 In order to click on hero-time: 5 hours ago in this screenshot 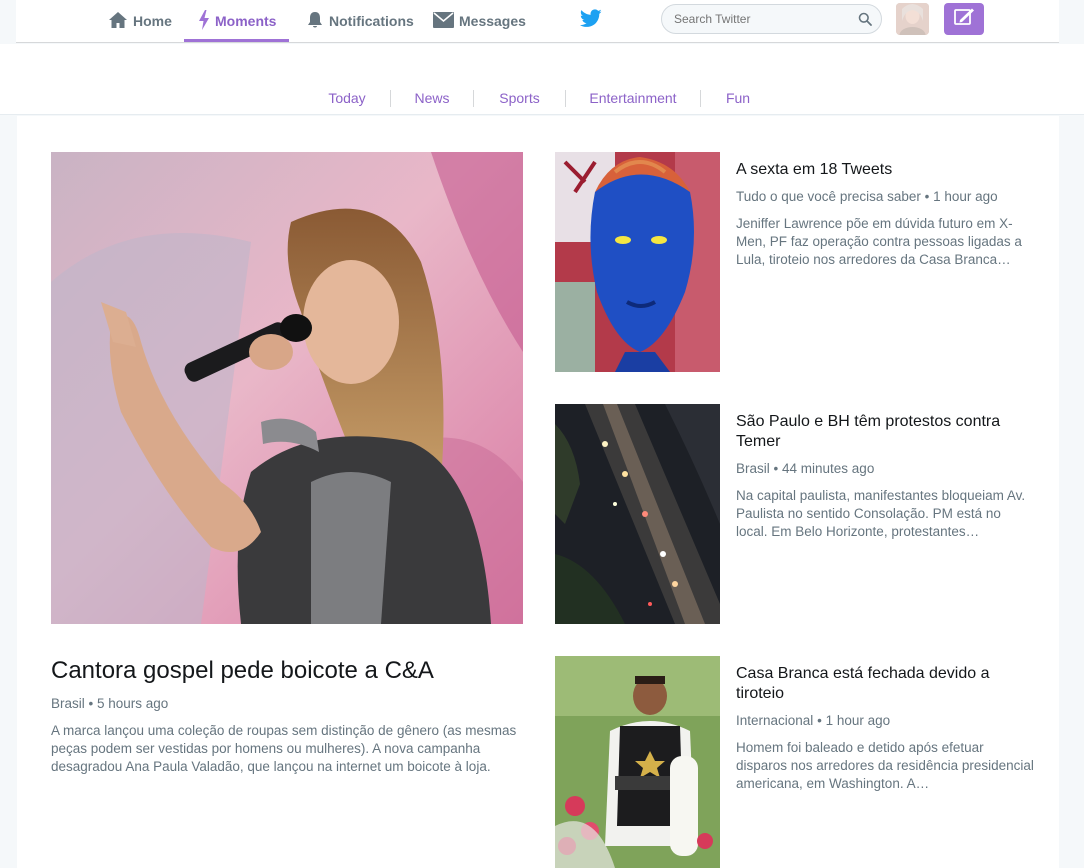, I will do `click(133, 703)`.